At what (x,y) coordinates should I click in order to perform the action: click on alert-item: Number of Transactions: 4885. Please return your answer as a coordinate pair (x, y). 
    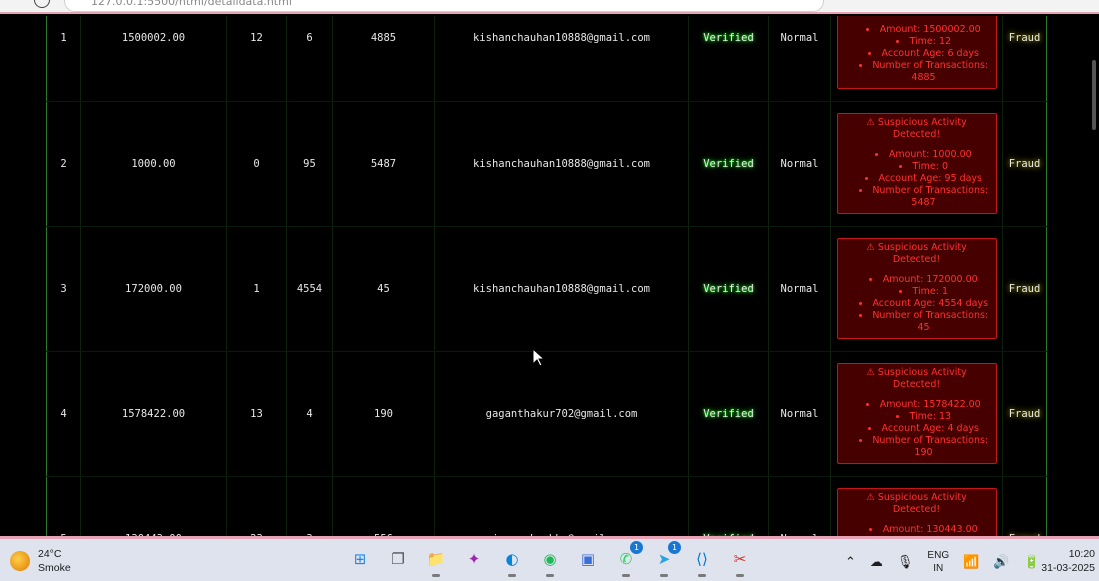
    Looking at the image, I should click on (924, 72).